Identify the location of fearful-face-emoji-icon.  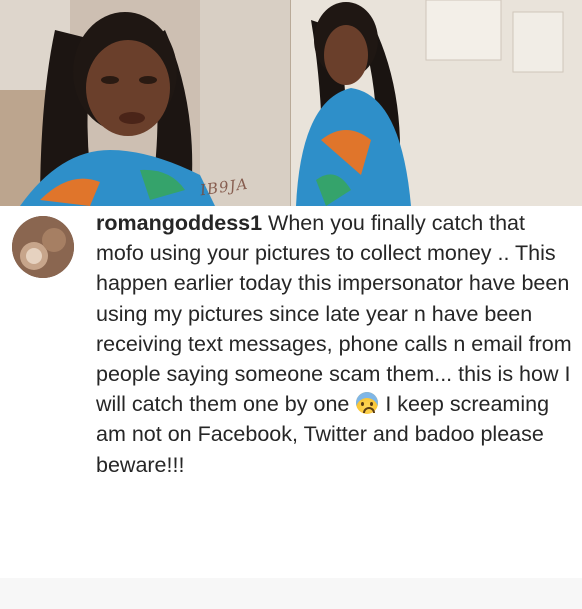
(367, 403).